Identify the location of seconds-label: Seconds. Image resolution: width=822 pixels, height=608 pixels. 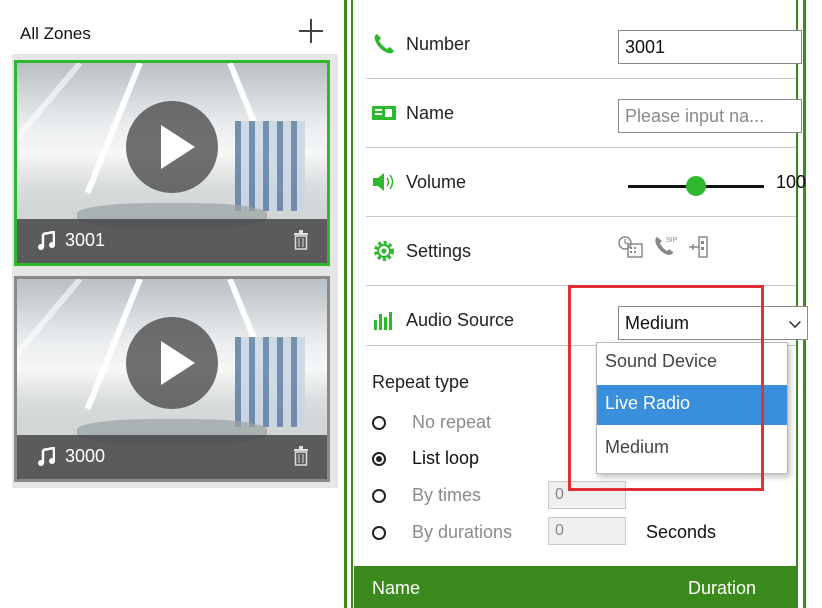
(681, 532).